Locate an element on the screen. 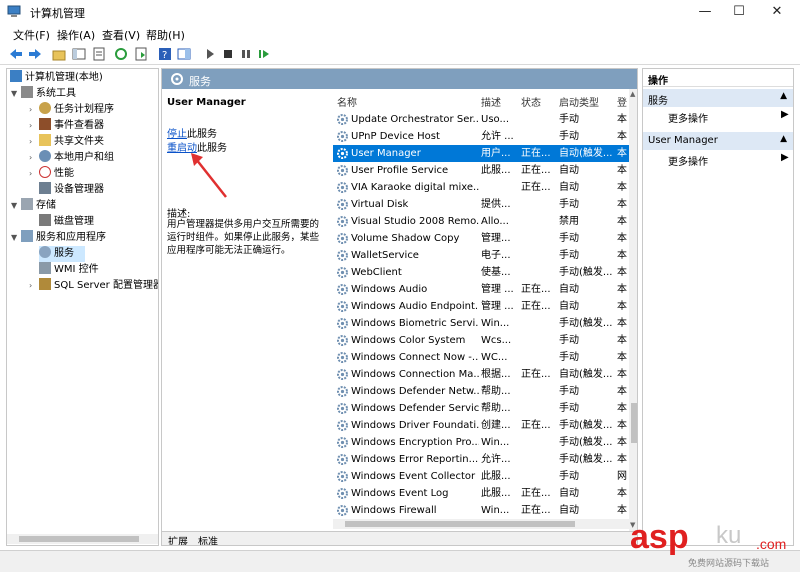  column-header-name: 名称 is located at coordinates (347, 101).